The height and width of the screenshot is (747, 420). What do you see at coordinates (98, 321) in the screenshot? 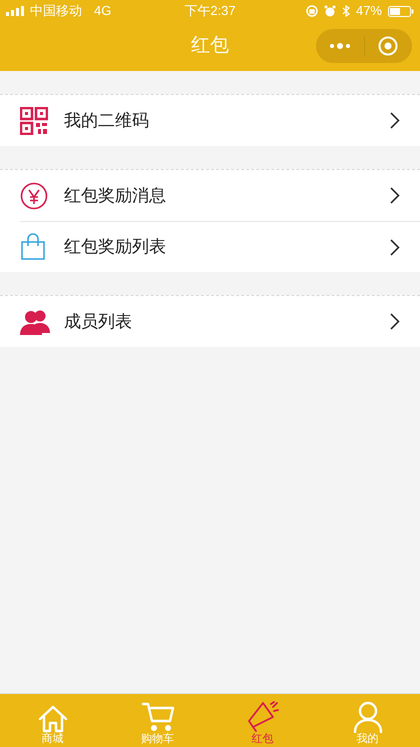
I see `menu-item-label: 成员列表` at bounding box center [98, 321].